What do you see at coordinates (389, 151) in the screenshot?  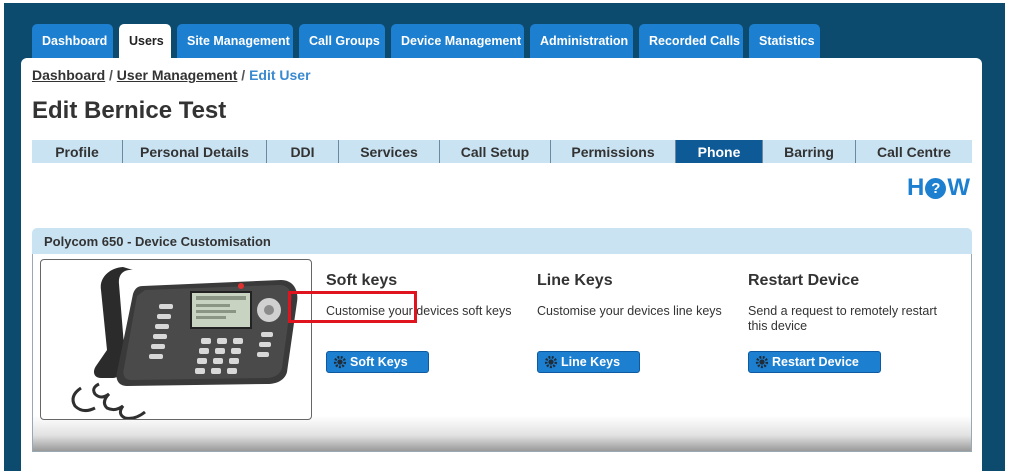 I see `tab-services: Services` at bounding box center [389, 151].